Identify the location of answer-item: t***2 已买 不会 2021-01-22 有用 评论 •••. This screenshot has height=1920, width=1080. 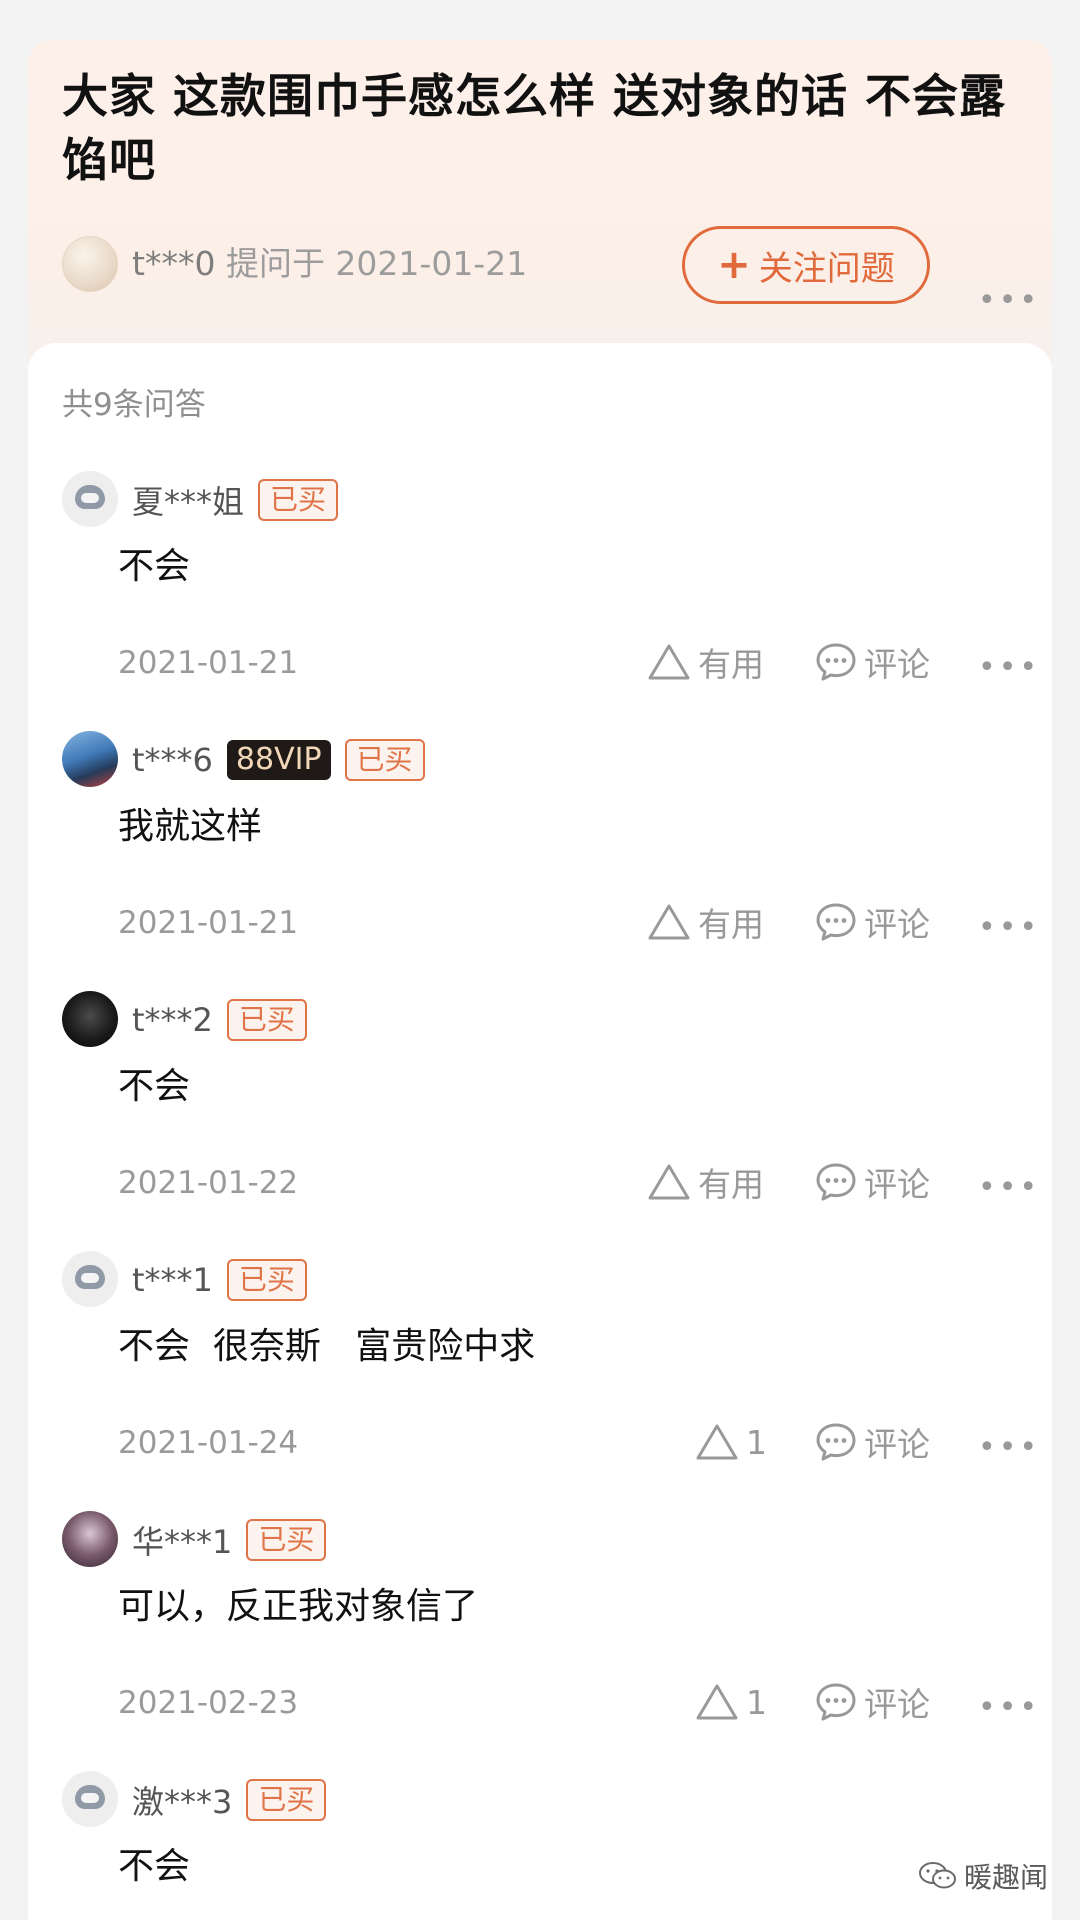
(540, 1121).